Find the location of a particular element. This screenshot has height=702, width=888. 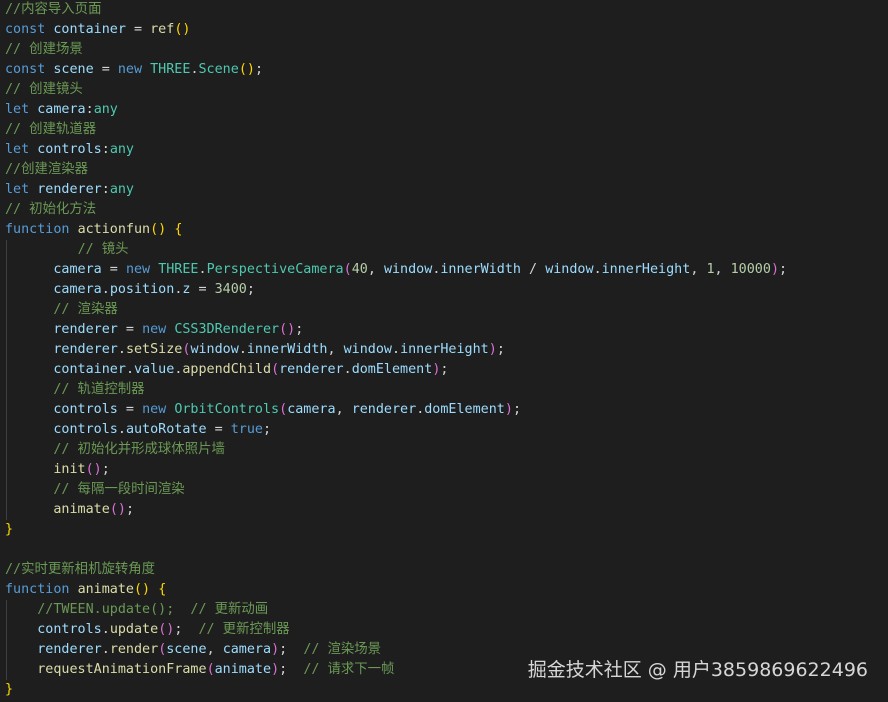

code-token: position is located at coordinates (142, 289).